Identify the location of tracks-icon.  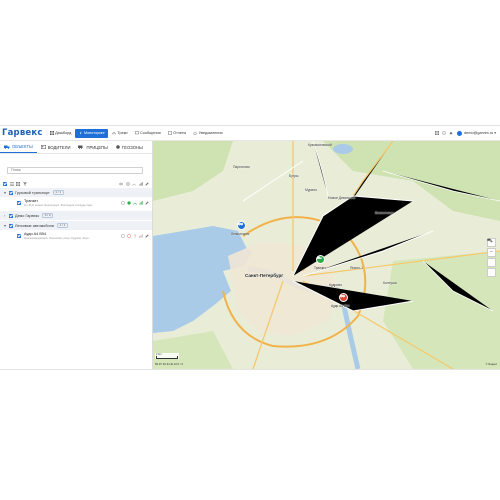
(114, 133).